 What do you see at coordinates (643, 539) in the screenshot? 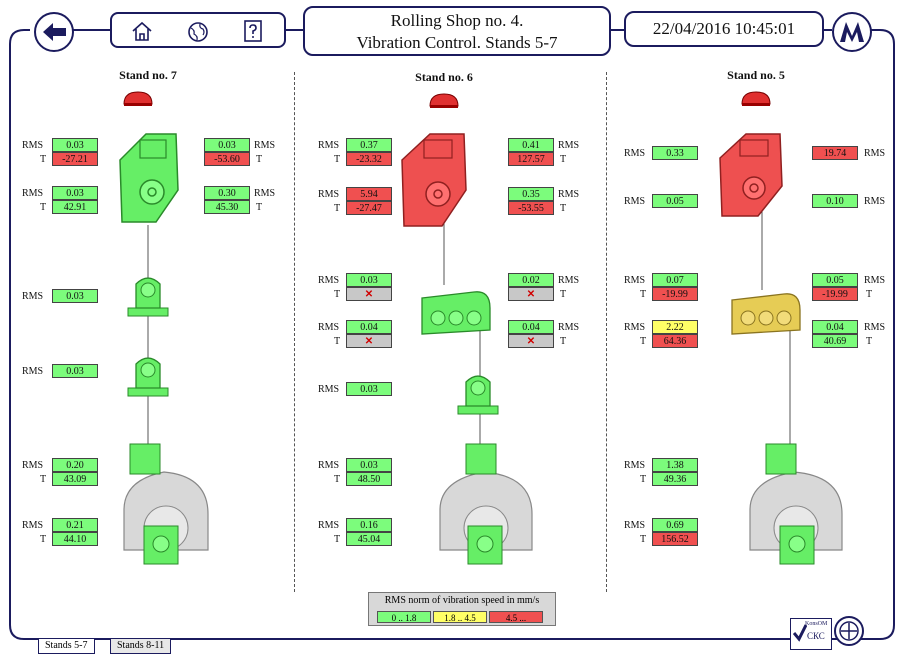
I see `stand5-m2-t-label: T` at bounding box center [643, 539].